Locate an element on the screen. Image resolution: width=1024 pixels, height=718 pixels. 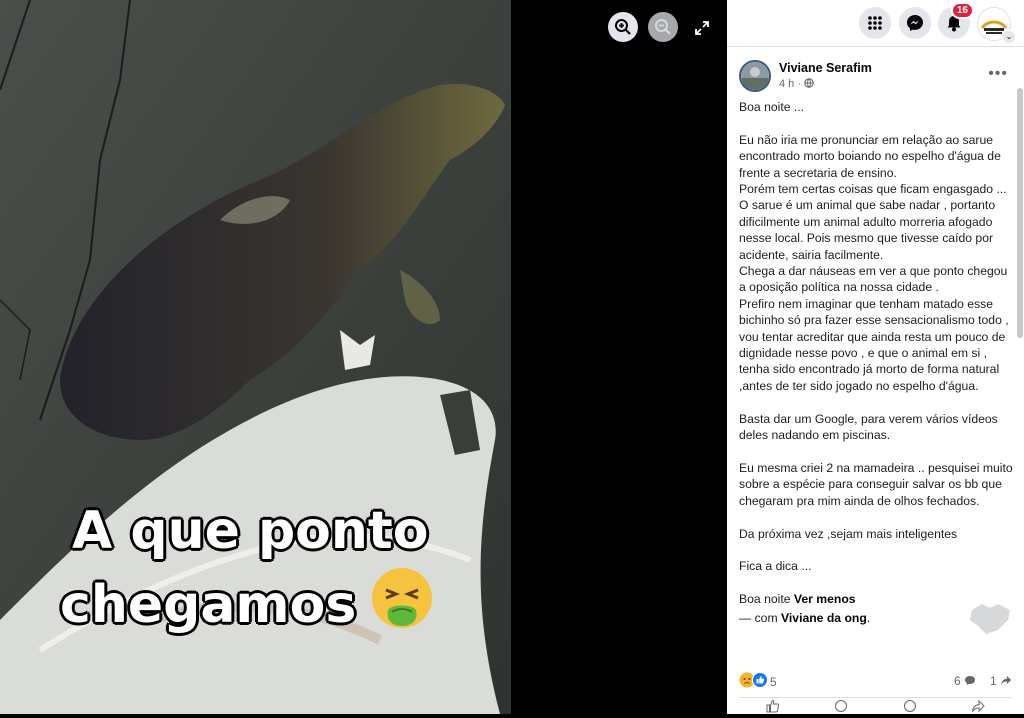
messenger-icon is located at coordinates (915, 23).